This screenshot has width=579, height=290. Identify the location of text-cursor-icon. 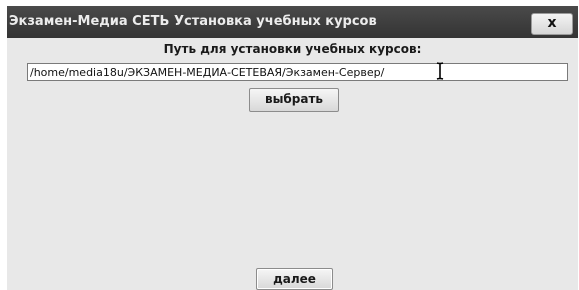
(440, 71).